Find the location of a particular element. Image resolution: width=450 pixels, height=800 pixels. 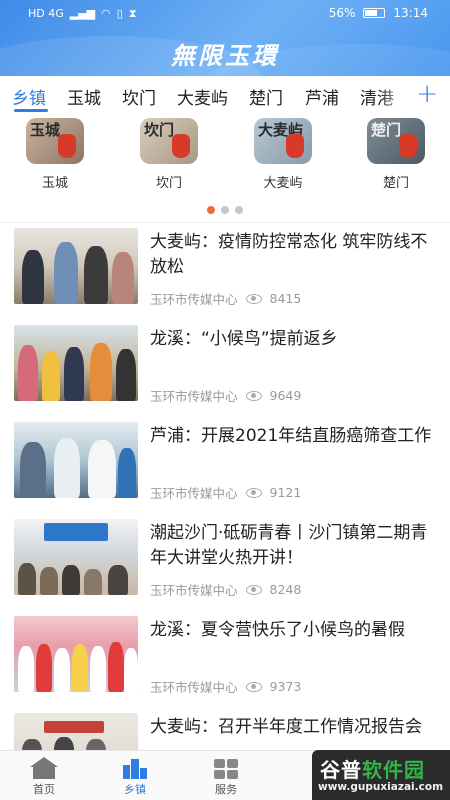

vibrate-icon: ▯ is located at coordinates (119, 13).